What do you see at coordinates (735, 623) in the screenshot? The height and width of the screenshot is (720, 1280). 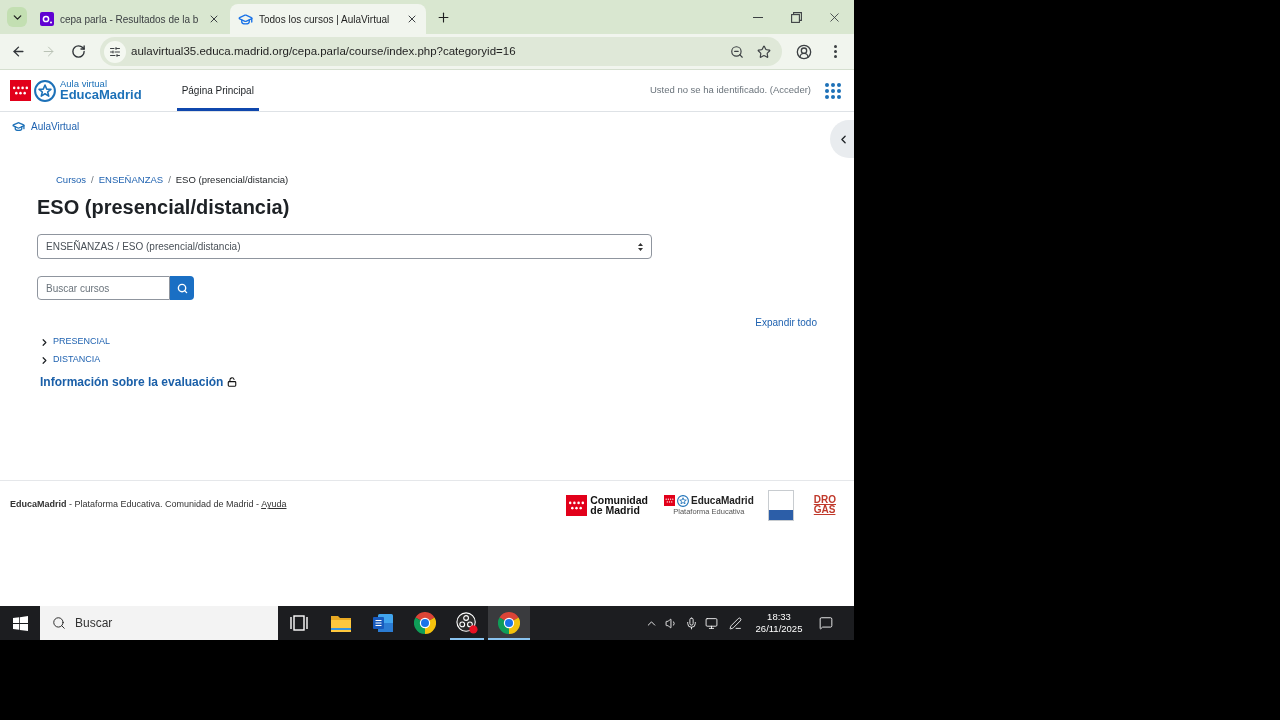 I see `pen-icon` at bounding box center [735, 623].